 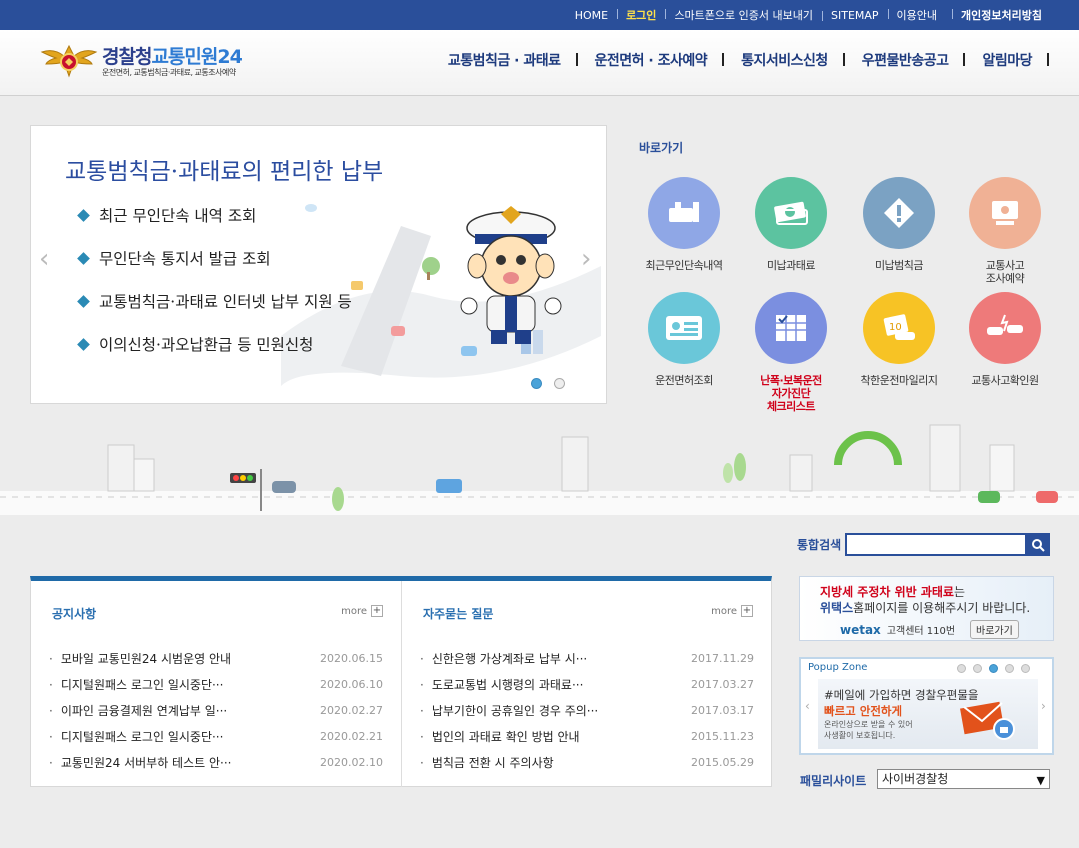 What do you see at coordinates (214, 344) in the screenshot?
I see `slider-feature-item: 이의신청·과오납환급 등 민원신청` at bounding box center [214, 344].